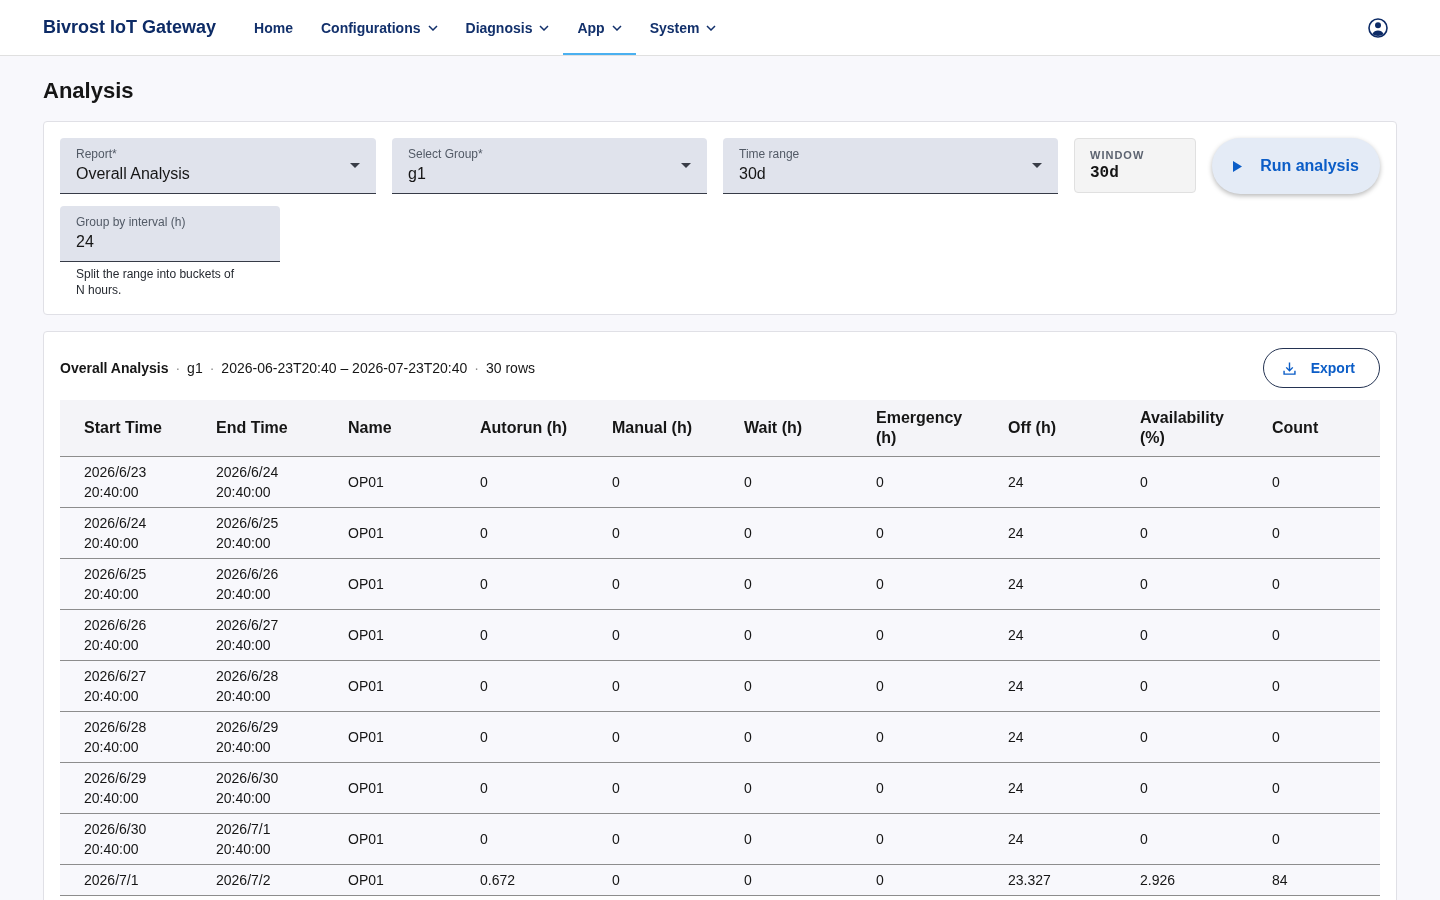 This screenshot has width=1440, height=900. Describe the element at coordinates (654, 428) in the screenshot. I see `column-header: Manual (h)` at that location.